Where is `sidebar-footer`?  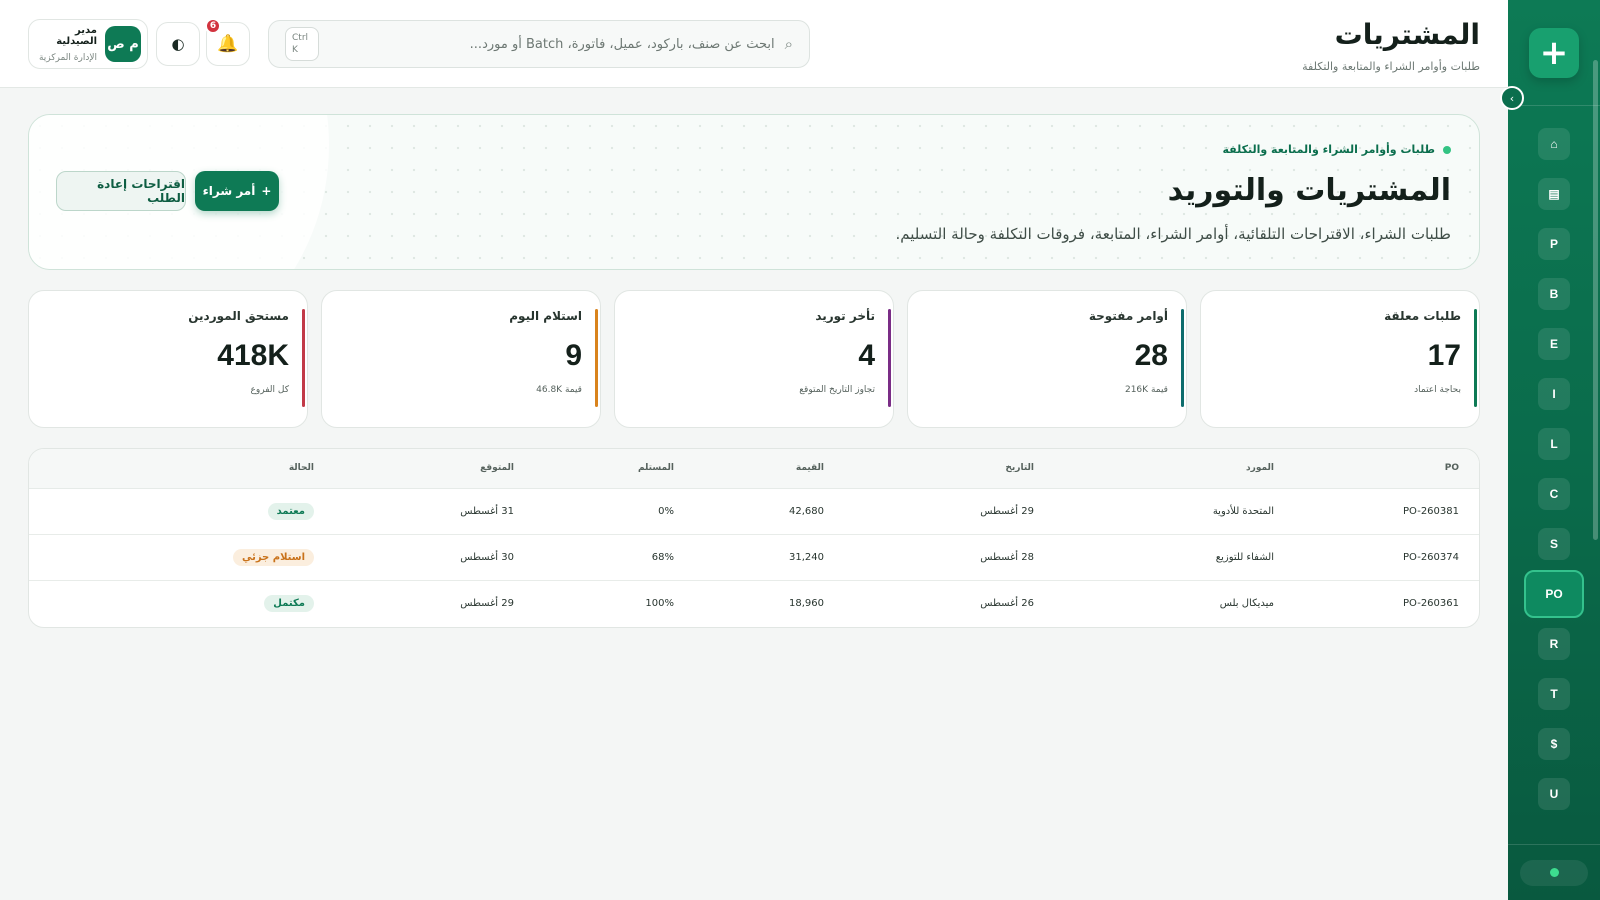
sidebar-footer is located at coordinates (1554, 872).